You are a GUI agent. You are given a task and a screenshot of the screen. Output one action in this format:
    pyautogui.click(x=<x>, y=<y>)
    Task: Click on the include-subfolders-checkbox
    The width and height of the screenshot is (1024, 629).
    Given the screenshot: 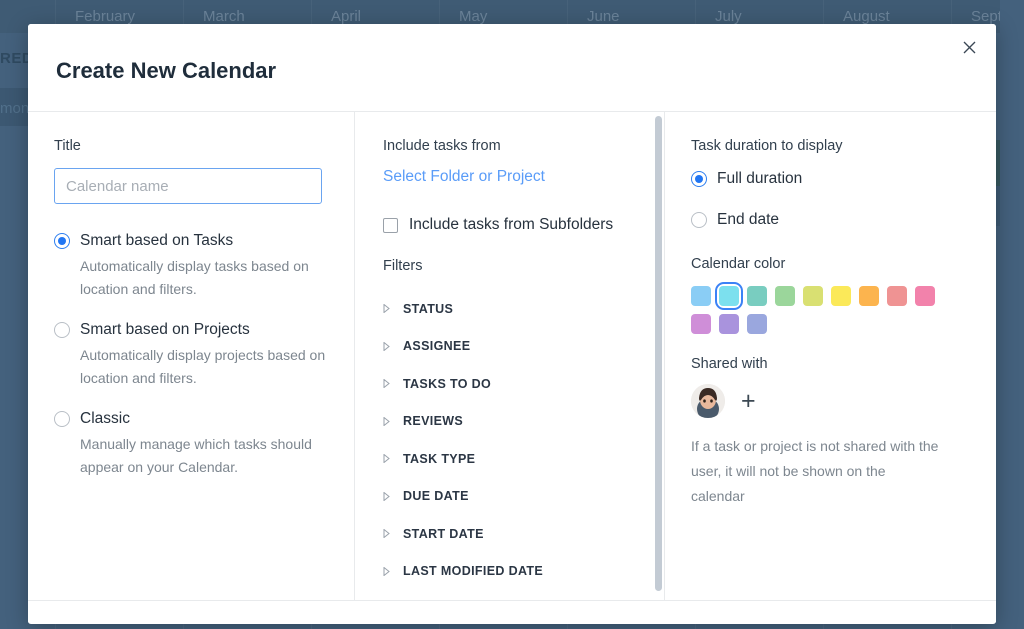 What is the action you would take?
    pyautogui.click(x=390, y=225)
    